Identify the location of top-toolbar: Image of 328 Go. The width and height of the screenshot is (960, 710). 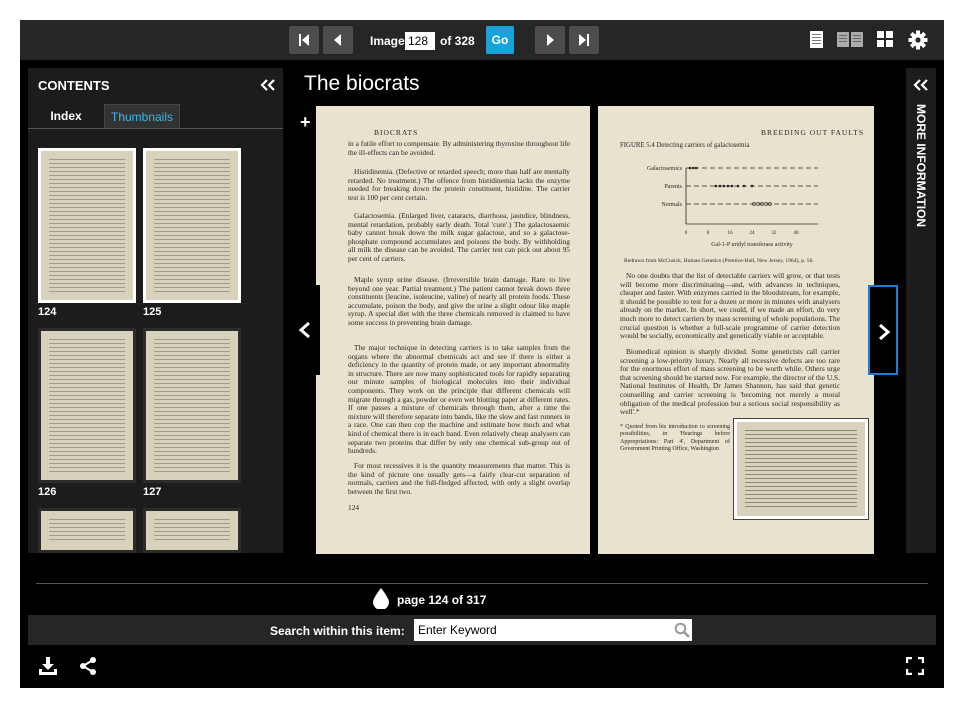
(482, 40).